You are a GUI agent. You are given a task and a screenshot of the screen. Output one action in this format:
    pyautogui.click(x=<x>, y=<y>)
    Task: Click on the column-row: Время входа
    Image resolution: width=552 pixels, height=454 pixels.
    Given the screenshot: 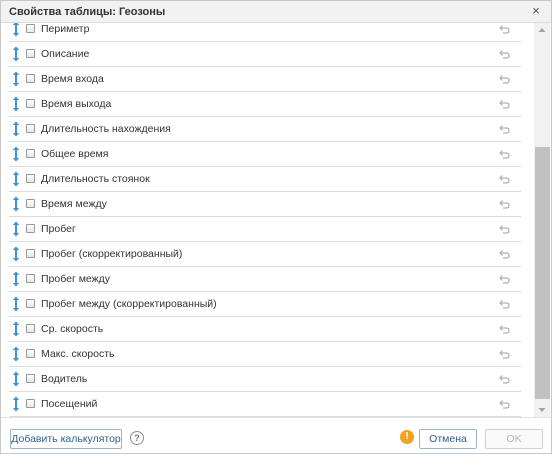 What is the action you would take?
    pyautogui.click(x=265, y=79)
    